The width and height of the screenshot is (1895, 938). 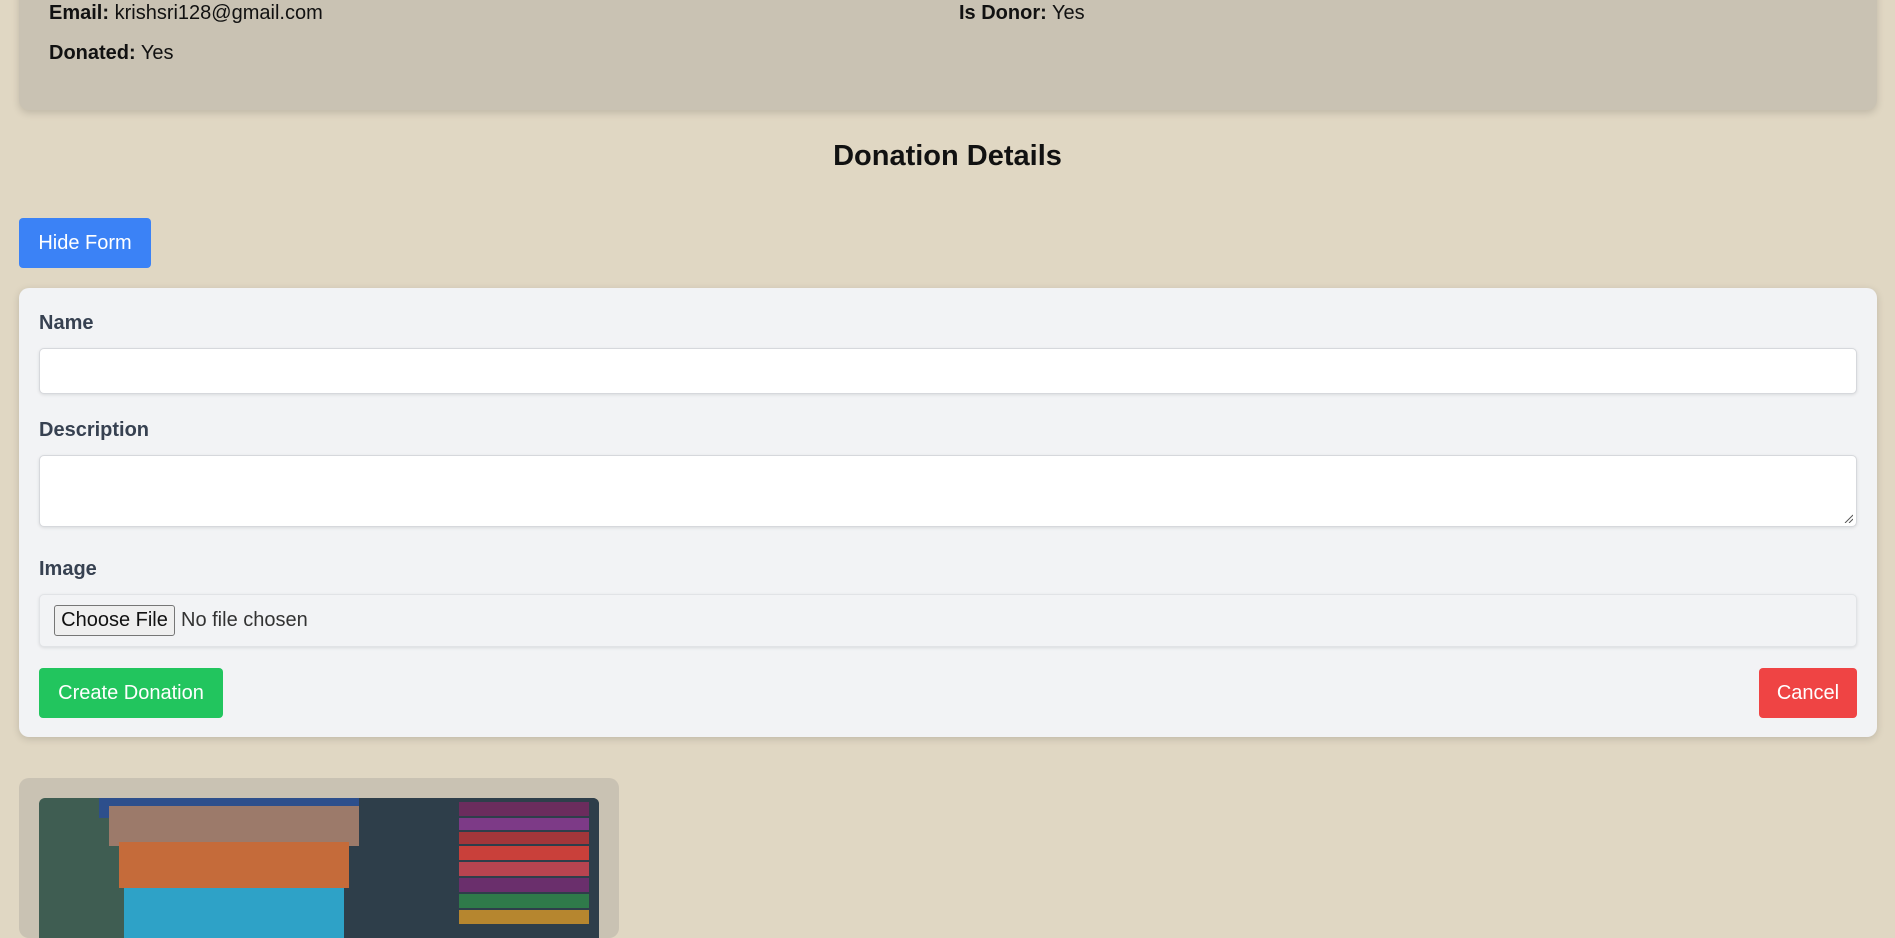 What do you see at coordinates (92, 53) in the screenshot?
I see `donated-label: Donated:` at bounding box center [92, 53].